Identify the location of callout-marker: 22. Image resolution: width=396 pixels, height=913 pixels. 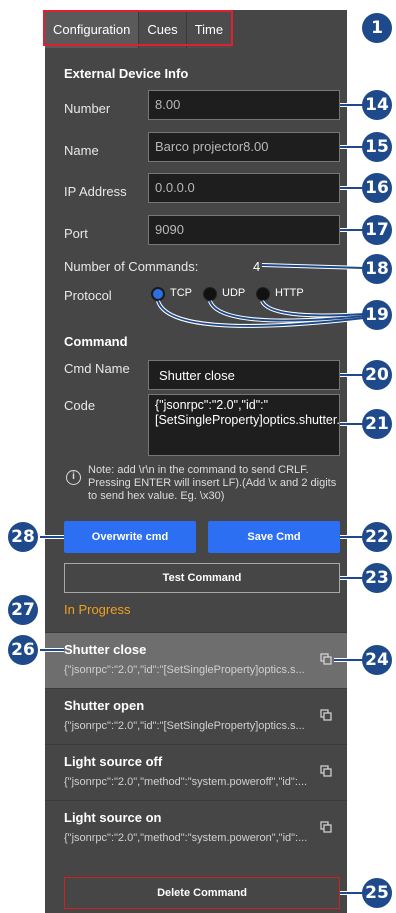
(377, 537).